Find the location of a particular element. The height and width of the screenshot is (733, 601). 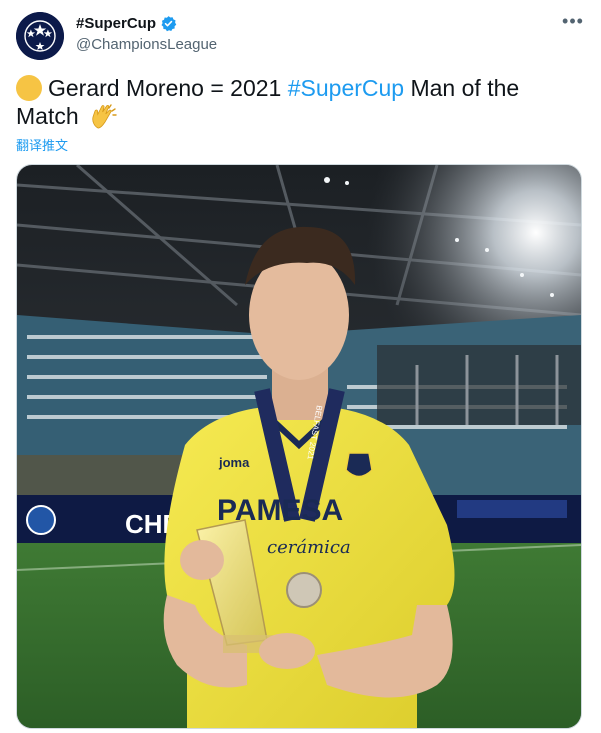

name-row: #SuperCup is located at coordinates (126, 23).